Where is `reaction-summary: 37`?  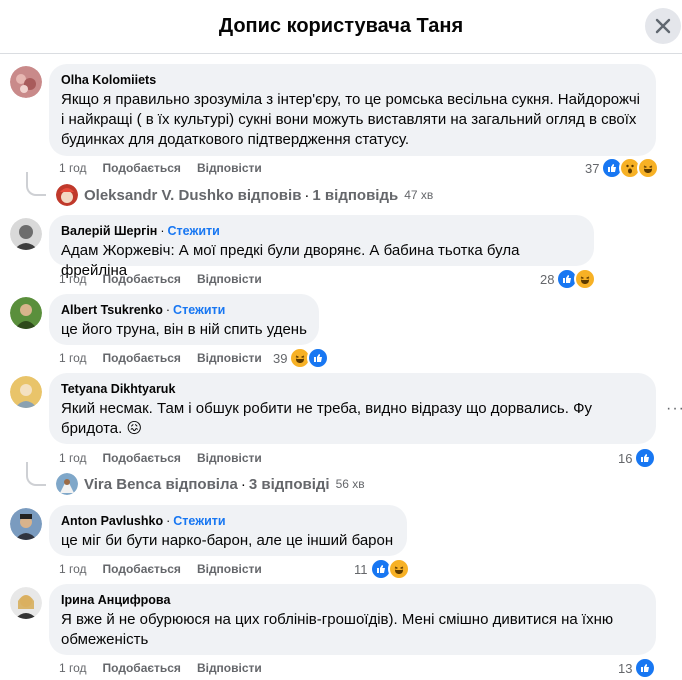
reaction-summary: 37 is located at coordinates (622, 168).